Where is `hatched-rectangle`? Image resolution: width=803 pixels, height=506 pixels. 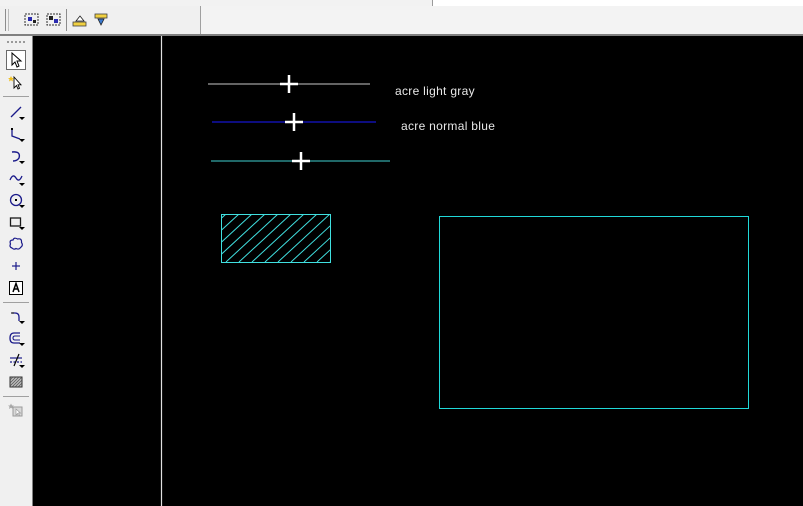
hatched-rectangle is located at coordinates (291, 238).